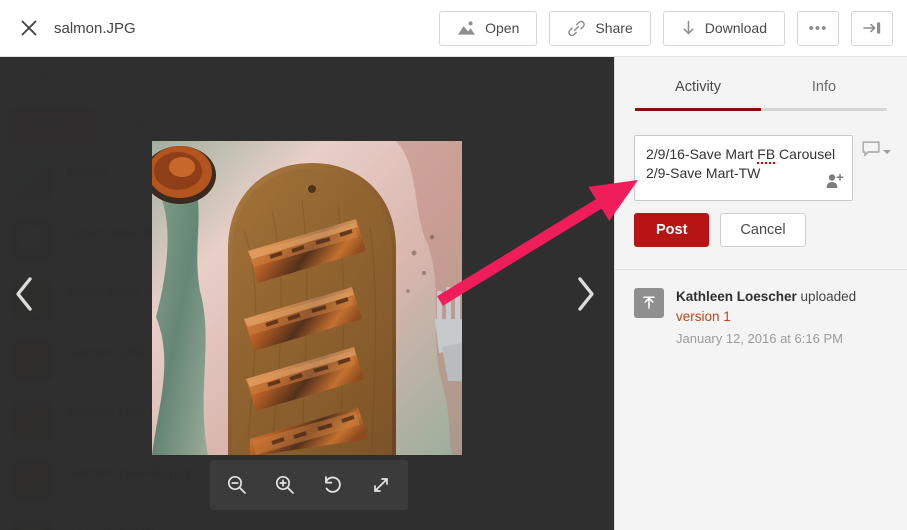 This screenshot has height=530, width=907. What do you see at coordinates (835, 183) in the screenshot?
I see `add-person-icon` at bounding box center [835, 183].